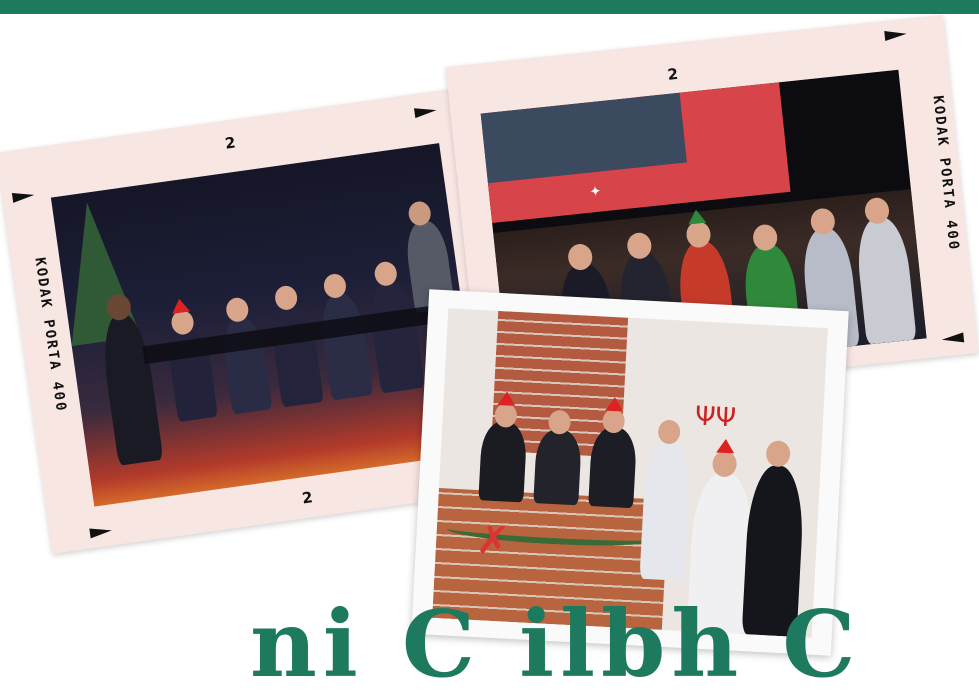 The height and width of the screenshot is (698, 979). What do you see at coordinates (489, 7) in the screenshot?
I see `top-banner` at bounding box center [489, 7].